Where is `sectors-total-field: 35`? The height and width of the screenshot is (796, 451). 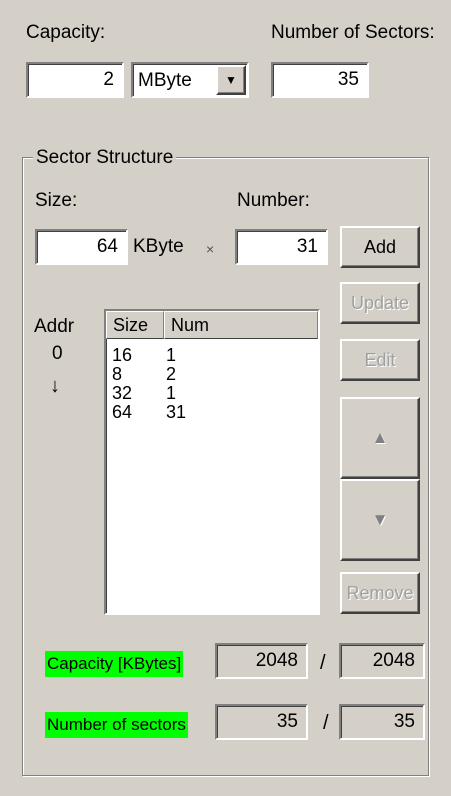 sectors-total-field: 35 is located at coordinates (382, 722).